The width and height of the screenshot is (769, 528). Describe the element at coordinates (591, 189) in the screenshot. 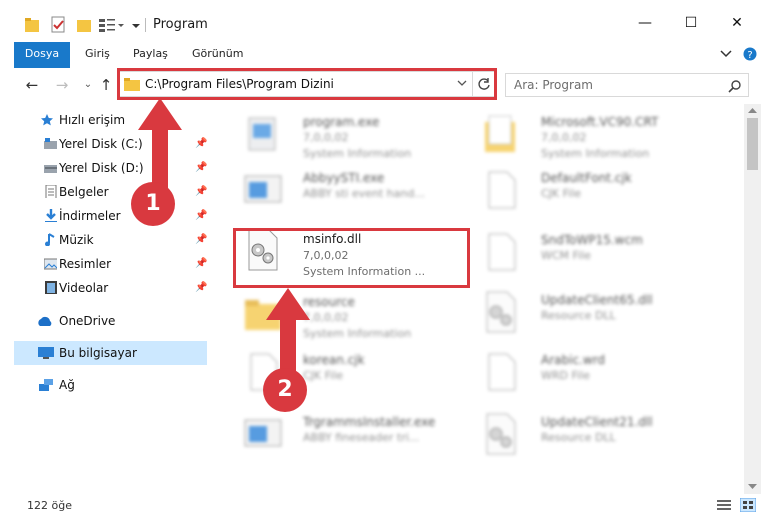

I see `file-item: DefaultFont.cjk CJK File` at that location.